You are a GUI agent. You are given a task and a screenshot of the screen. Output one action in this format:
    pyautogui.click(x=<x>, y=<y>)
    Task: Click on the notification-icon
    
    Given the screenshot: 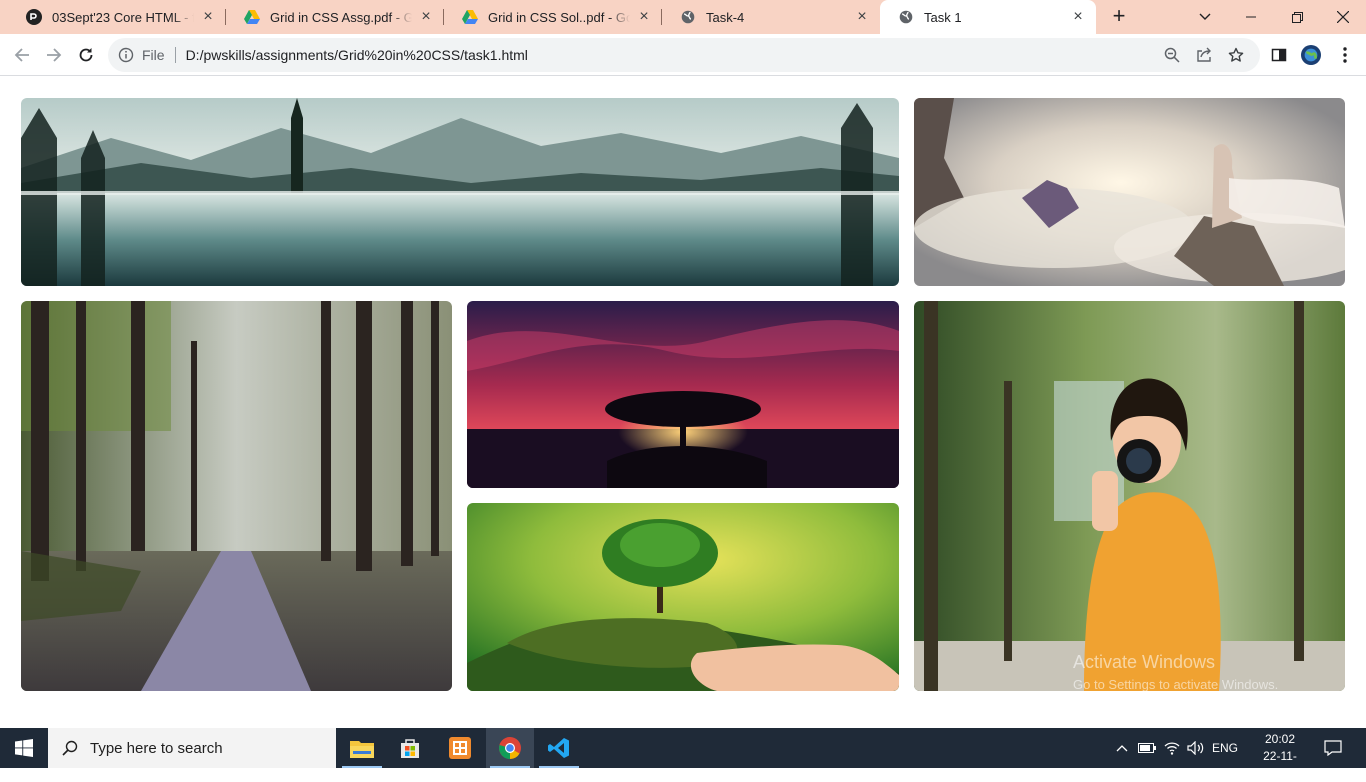 What is the action you would take?
    pyautogui.click(x=1333, y=748)
    